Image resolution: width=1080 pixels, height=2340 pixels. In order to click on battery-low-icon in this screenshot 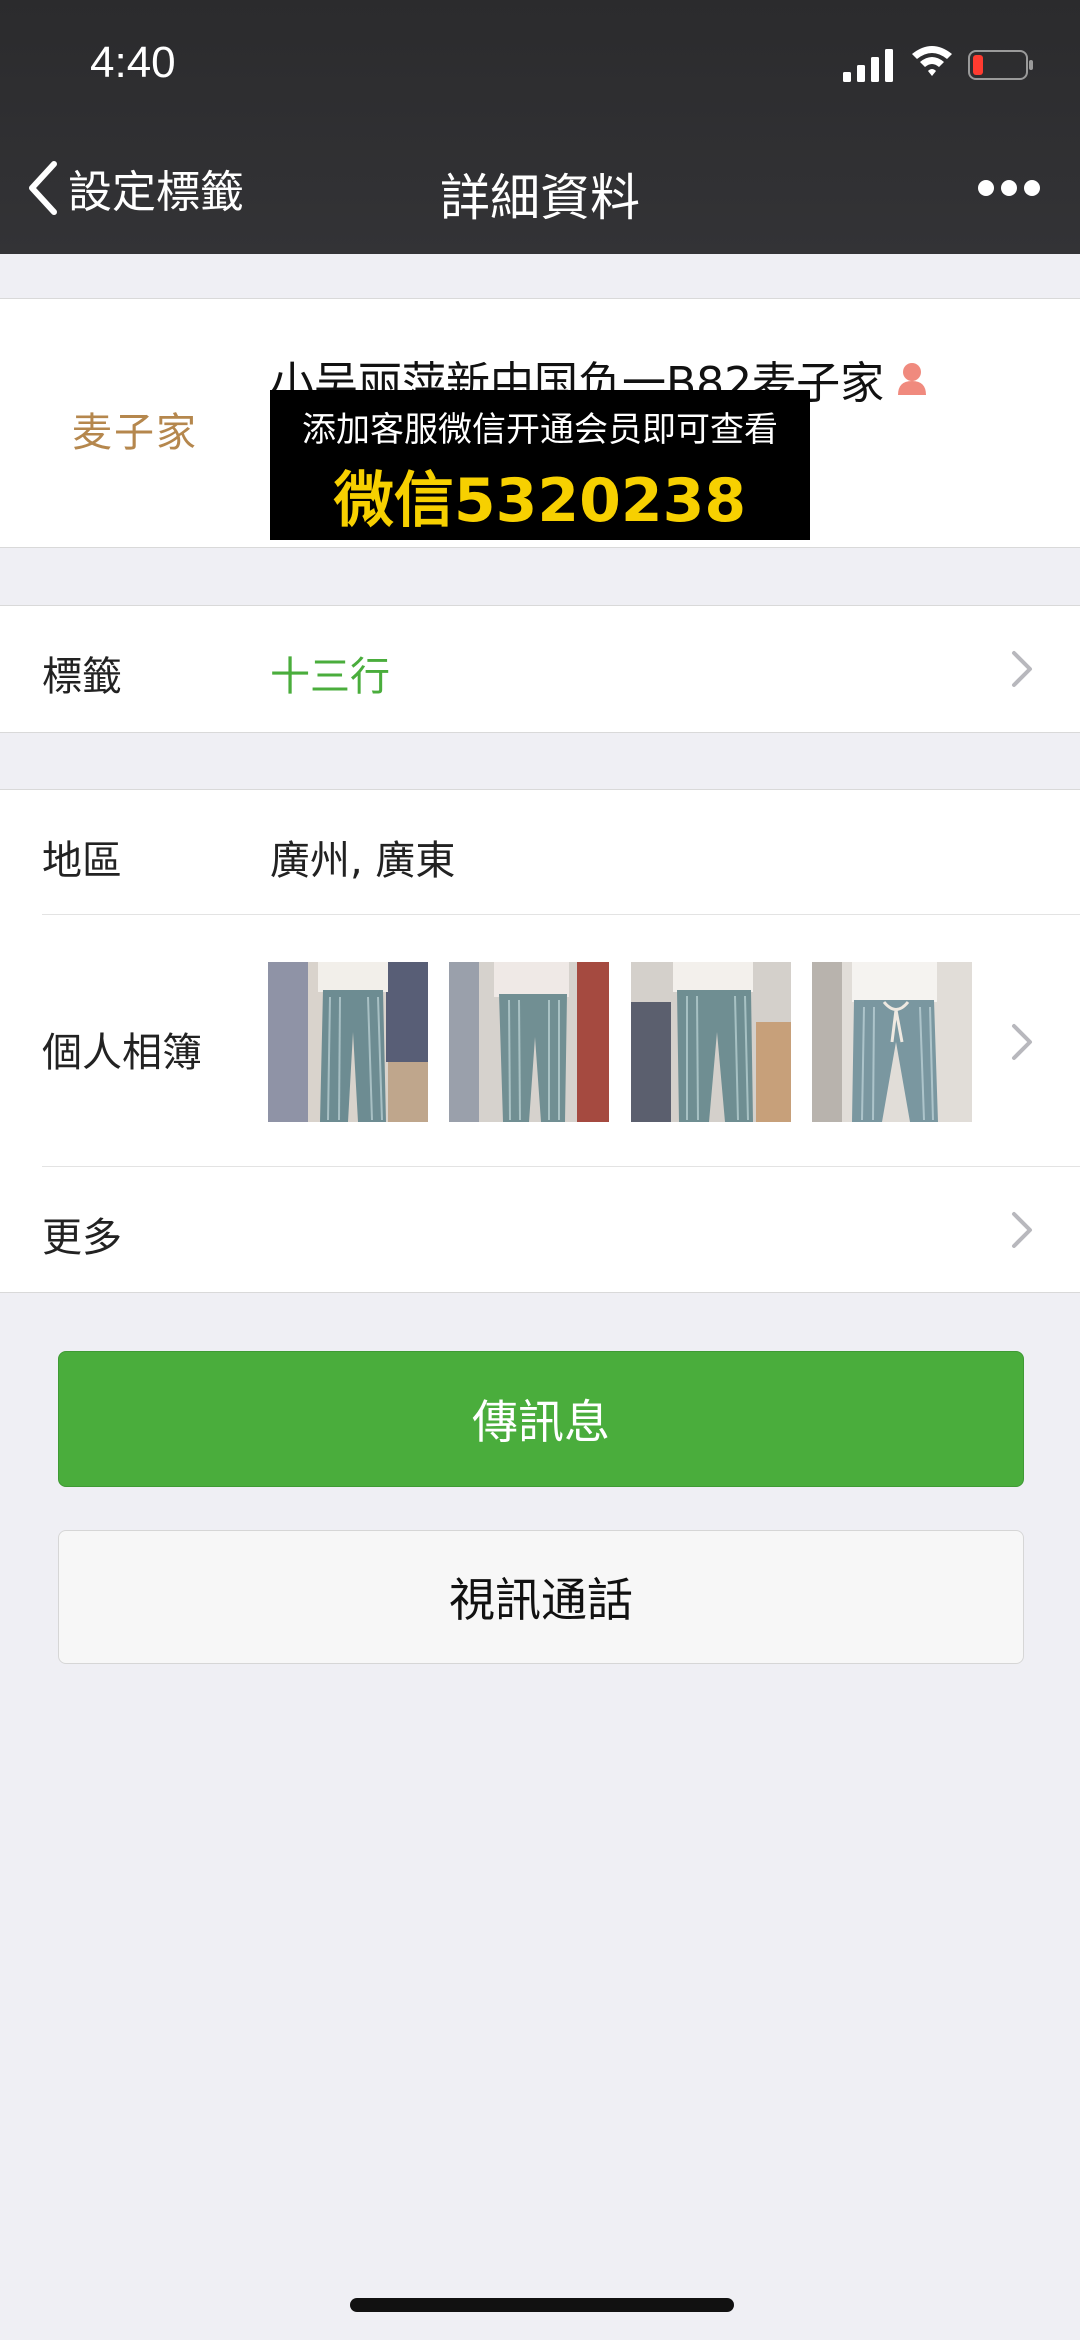, I will do `click(1000, 65)`.